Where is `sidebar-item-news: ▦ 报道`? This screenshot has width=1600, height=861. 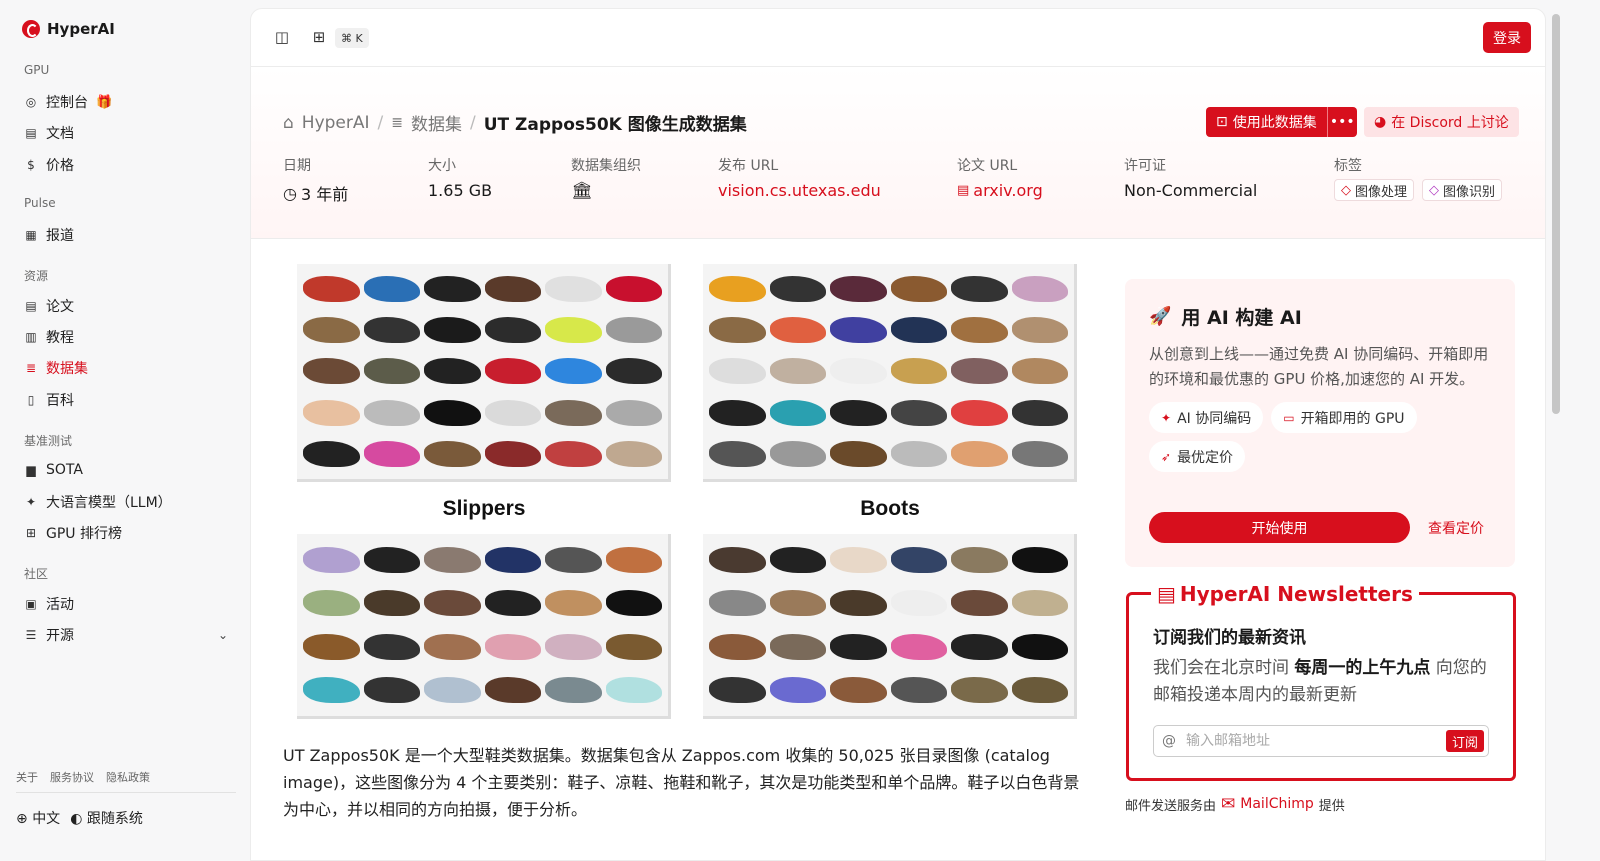
sidebar-item-news: ▦ 报道 is located at coordinates (126, 235).